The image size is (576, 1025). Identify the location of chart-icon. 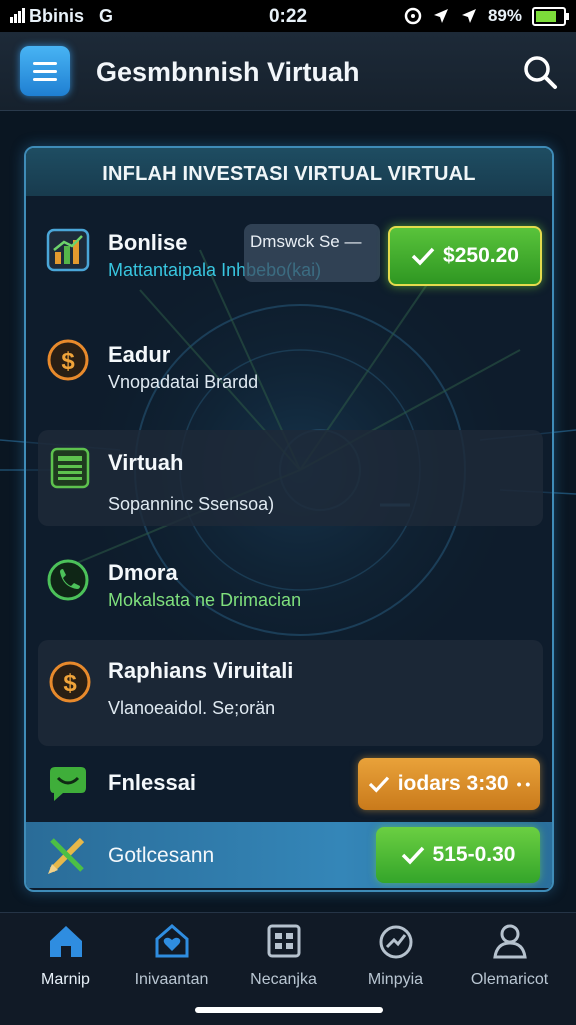
(68, 250).